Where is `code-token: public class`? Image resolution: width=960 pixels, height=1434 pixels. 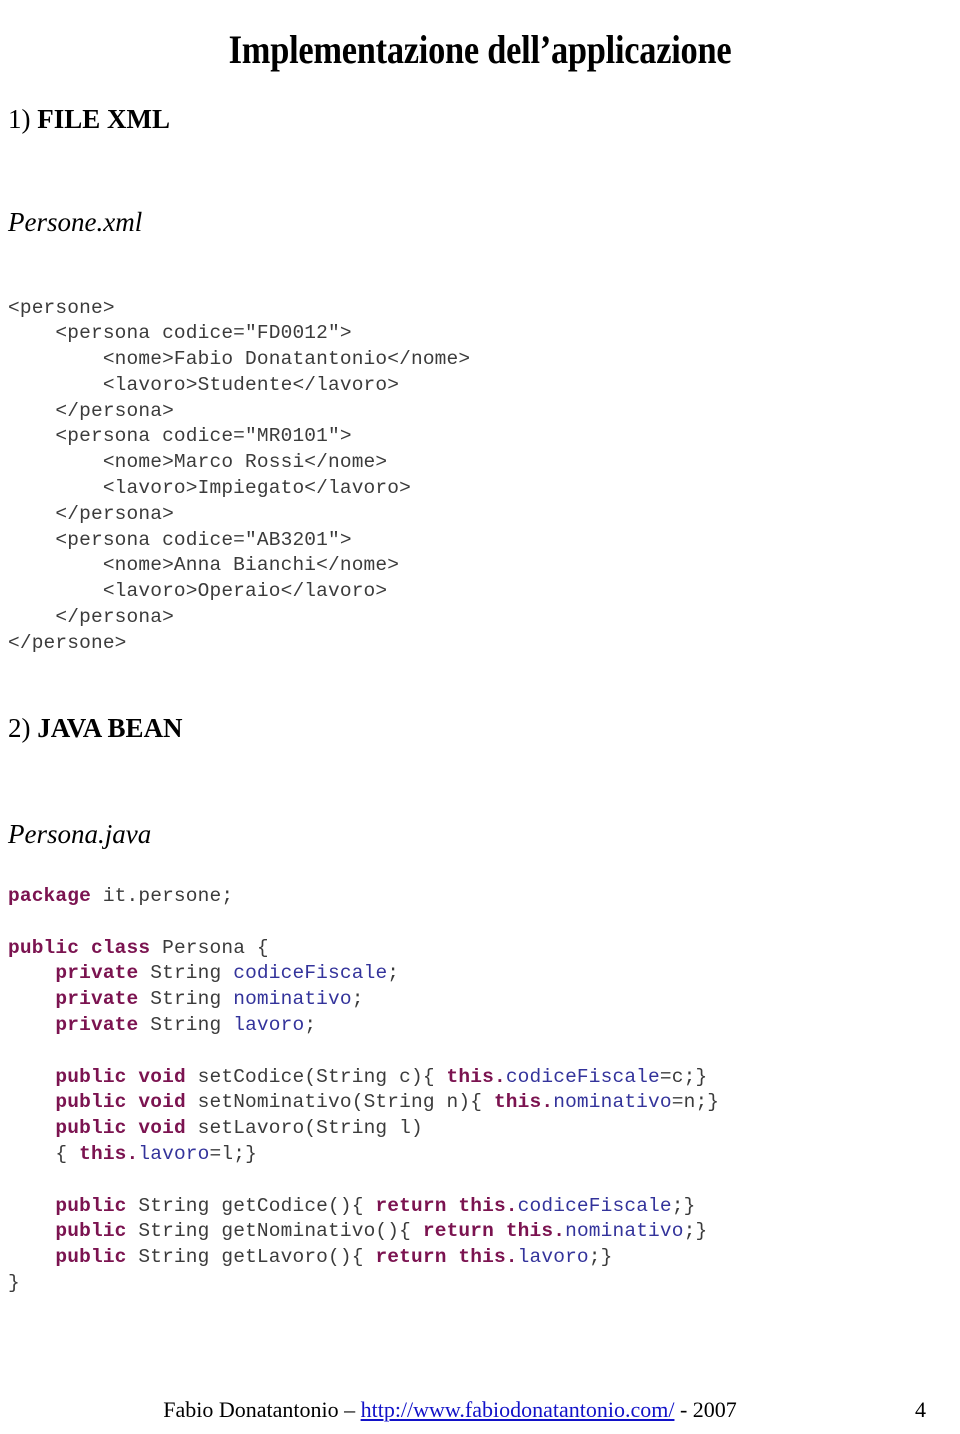 code-token: public class is located at coordinates (79, 947).